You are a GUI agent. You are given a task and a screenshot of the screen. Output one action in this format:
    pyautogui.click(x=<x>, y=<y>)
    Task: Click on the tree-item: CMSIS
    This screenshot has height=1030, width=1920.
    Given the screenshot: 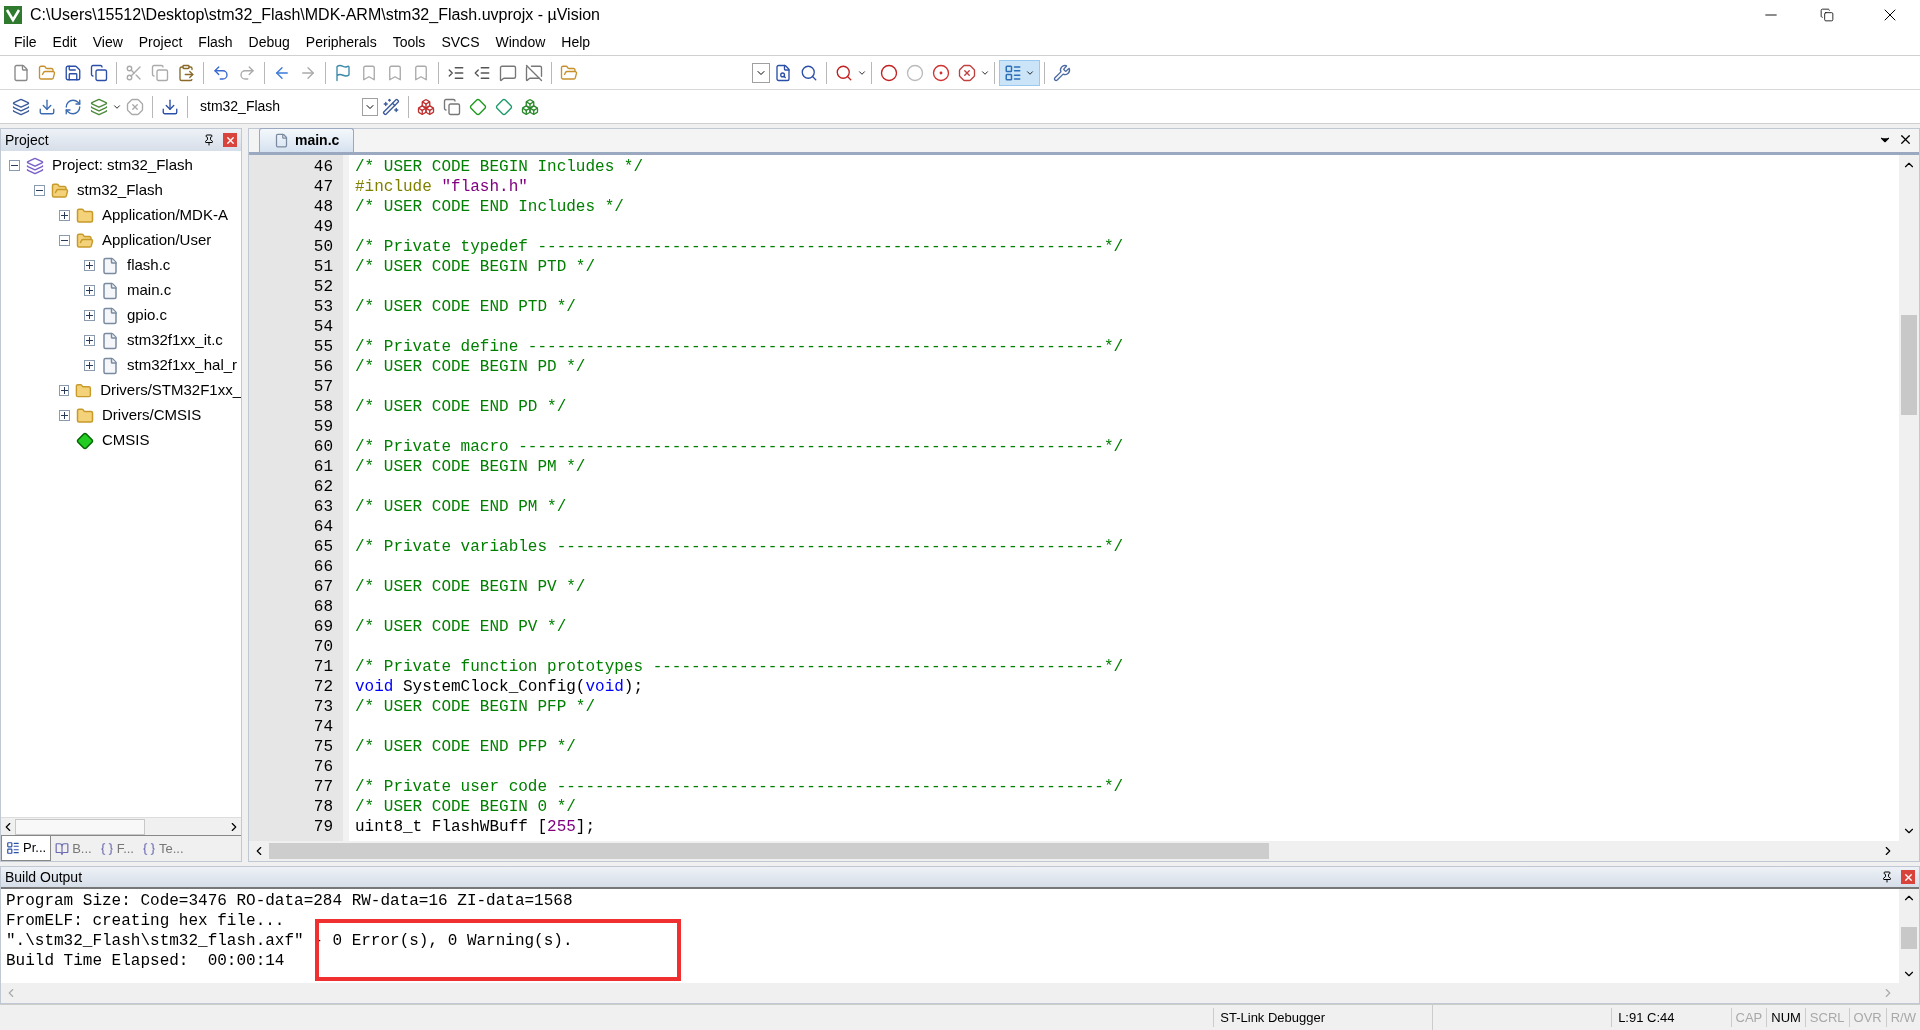 What is the action you would take?
    pyautogui.click(x=126, y=440)
    